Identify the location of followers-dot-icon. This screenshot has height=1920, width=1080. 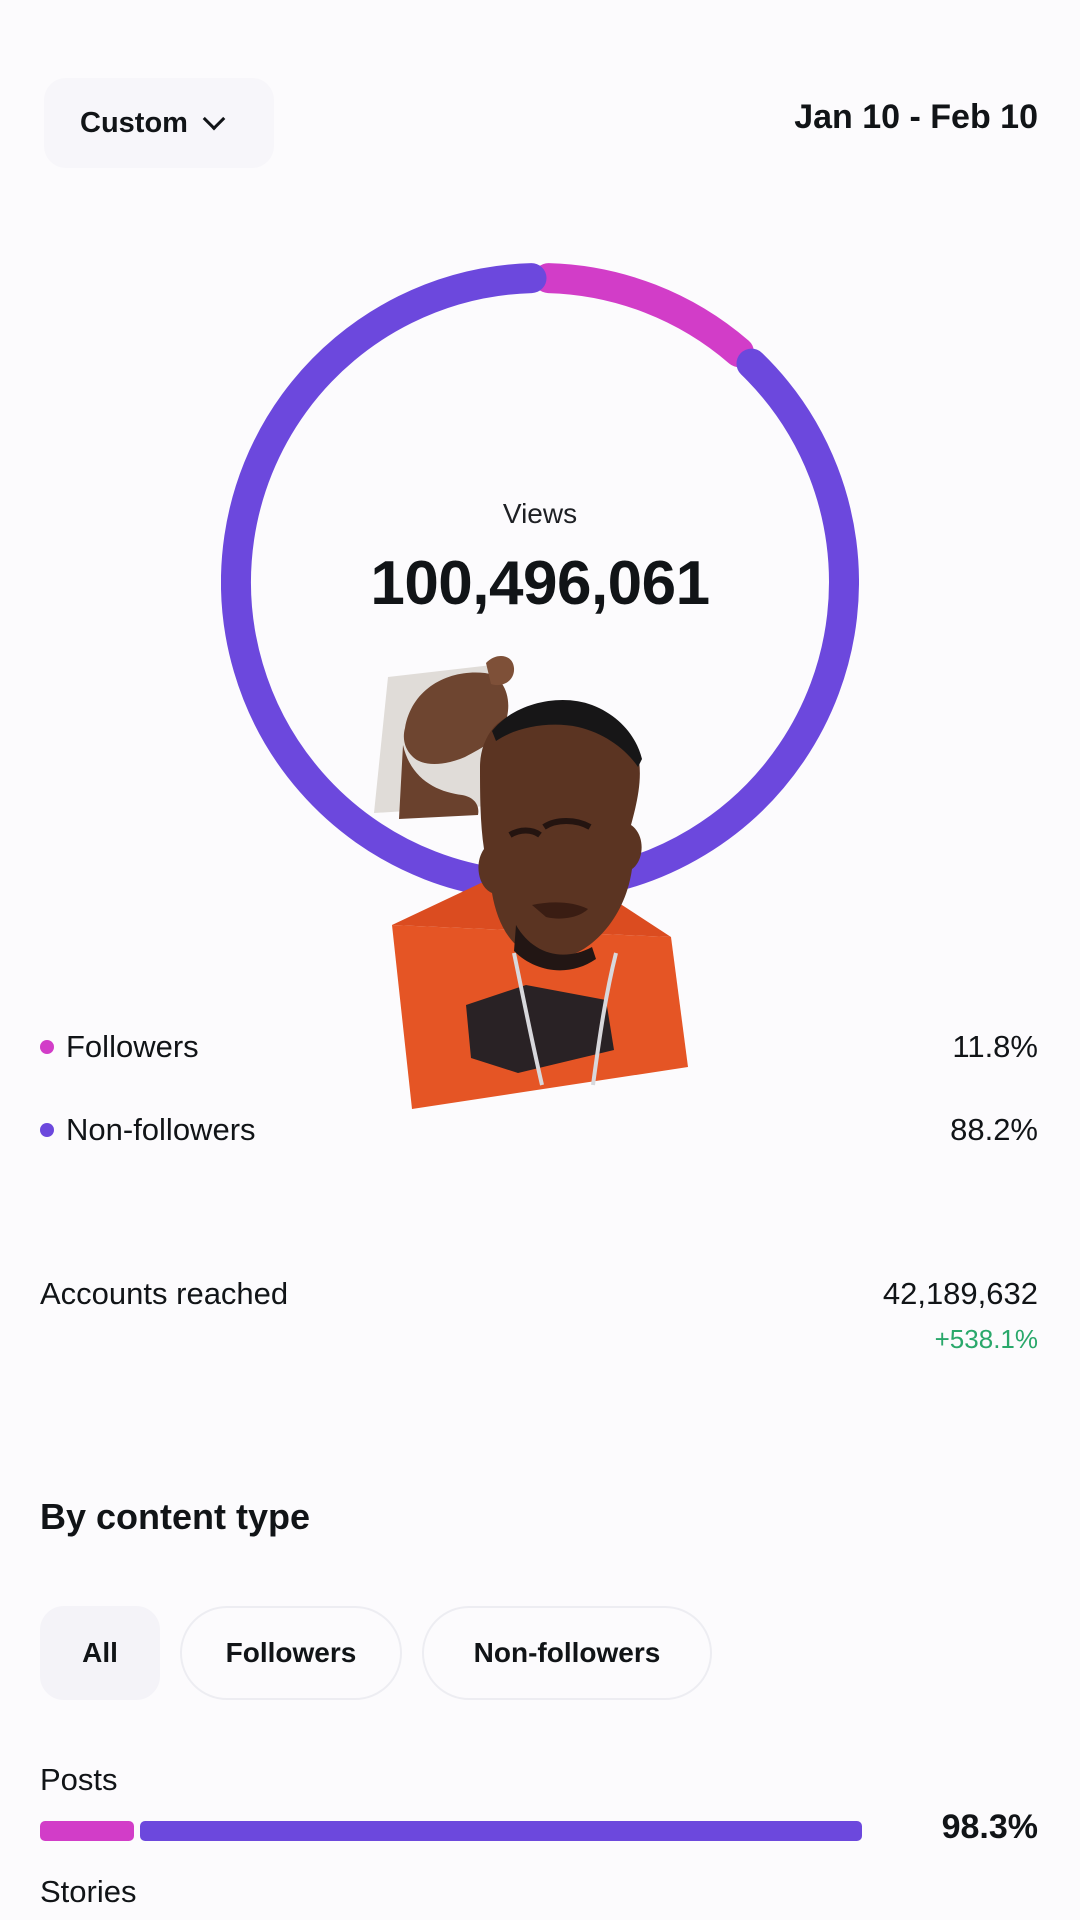
(47, 1047).